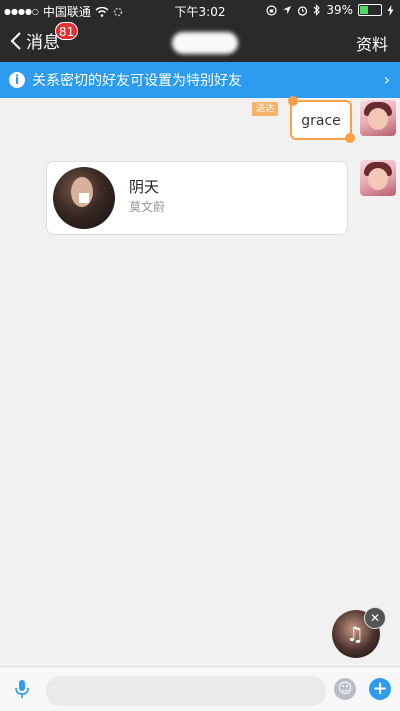  What do you see at coordinates (372, 43) in the screenshot?
I see `profile-button: 资料` at bounding box center [372, 43].